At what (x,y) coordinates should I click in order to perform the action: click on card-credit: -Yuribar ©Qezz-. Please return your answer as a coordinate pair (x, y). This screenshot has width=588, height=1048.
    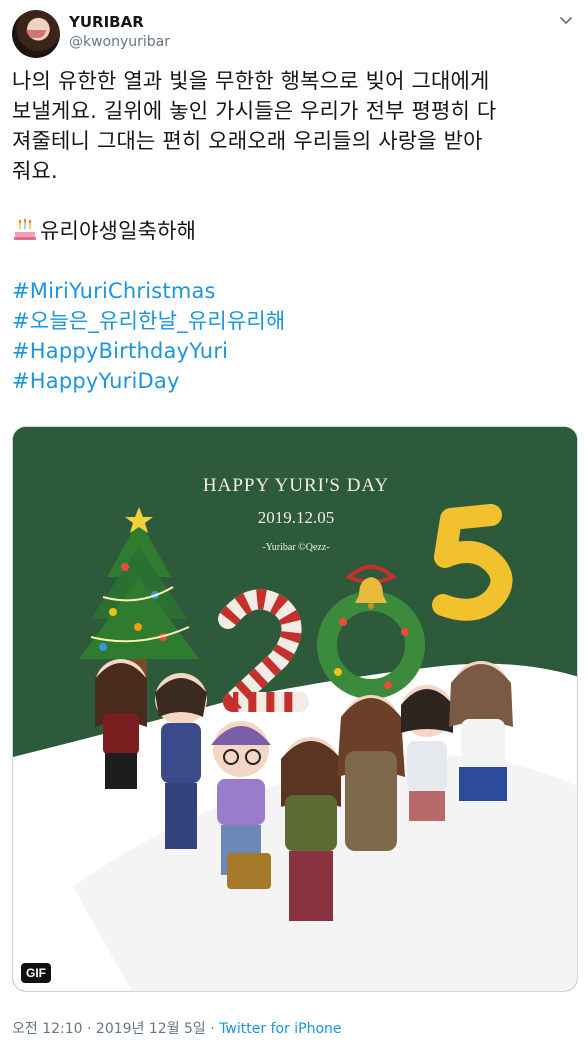
    Looking at the image, I should click on (295, 547).